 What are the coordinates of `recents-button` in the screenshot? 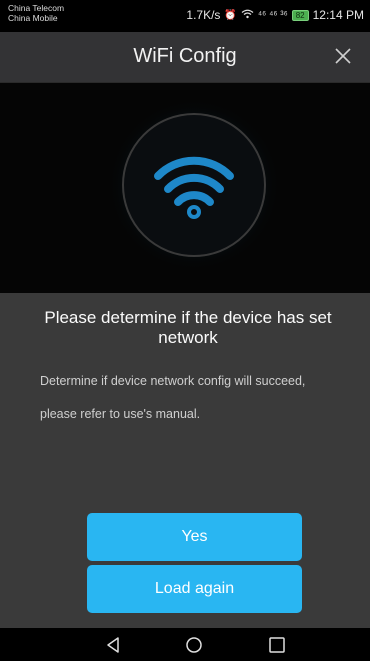 It's located at (277, 645).